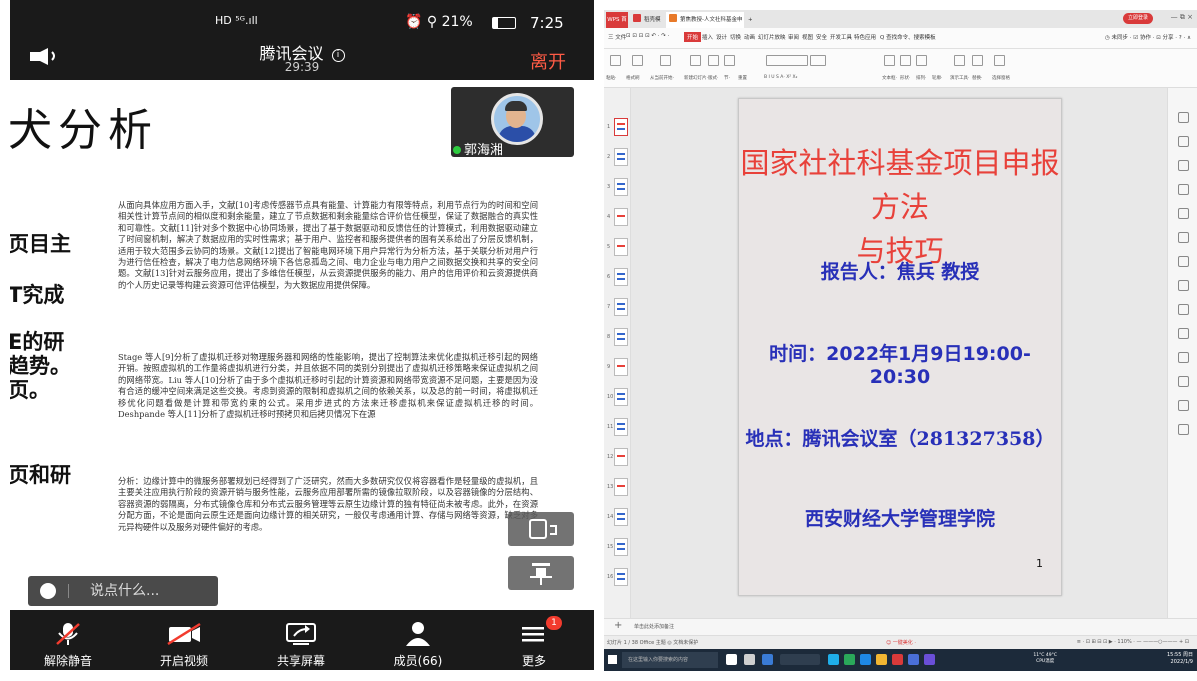 Image resolution: width=1197 pixels, height=681 pixels. What do you see at coordinates (617, 37) in the screenshot?
I see `menu-file: 三 文件` at bounding box center [617, 37].